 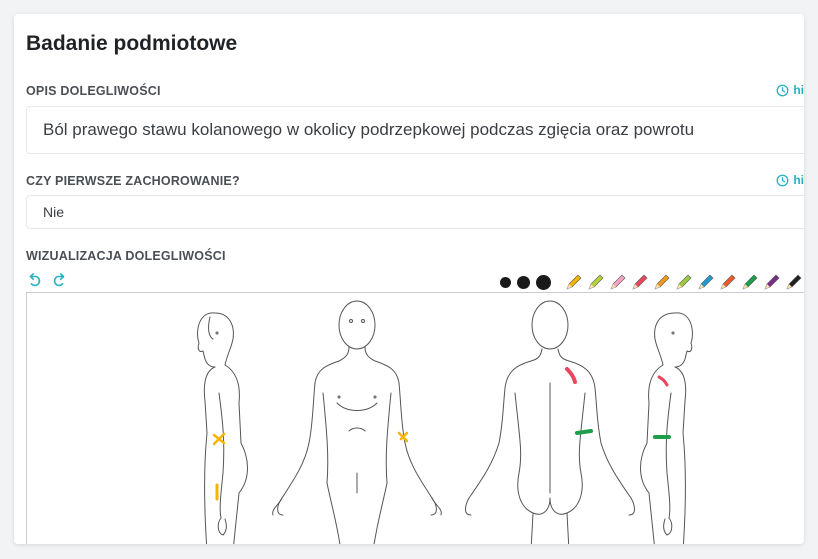 What do you see at coordinates (93, 91) in the screenshot?
I see `complaint-label: OPIS DOLEGLIWOŚCI` at bounding box center [93, 91].